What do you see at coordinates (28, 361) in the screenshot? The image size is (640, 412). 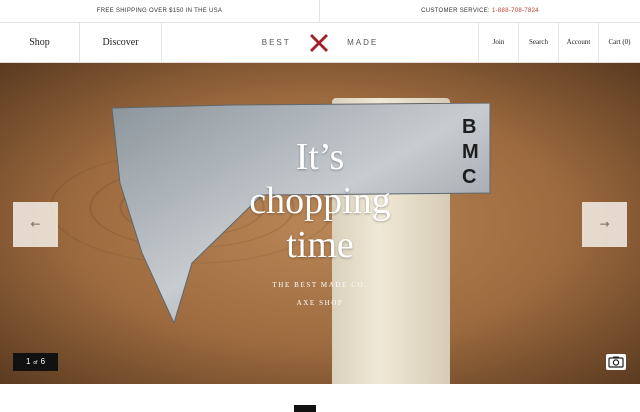 I see `slide-current: 1` at bounding box center [28, 361].